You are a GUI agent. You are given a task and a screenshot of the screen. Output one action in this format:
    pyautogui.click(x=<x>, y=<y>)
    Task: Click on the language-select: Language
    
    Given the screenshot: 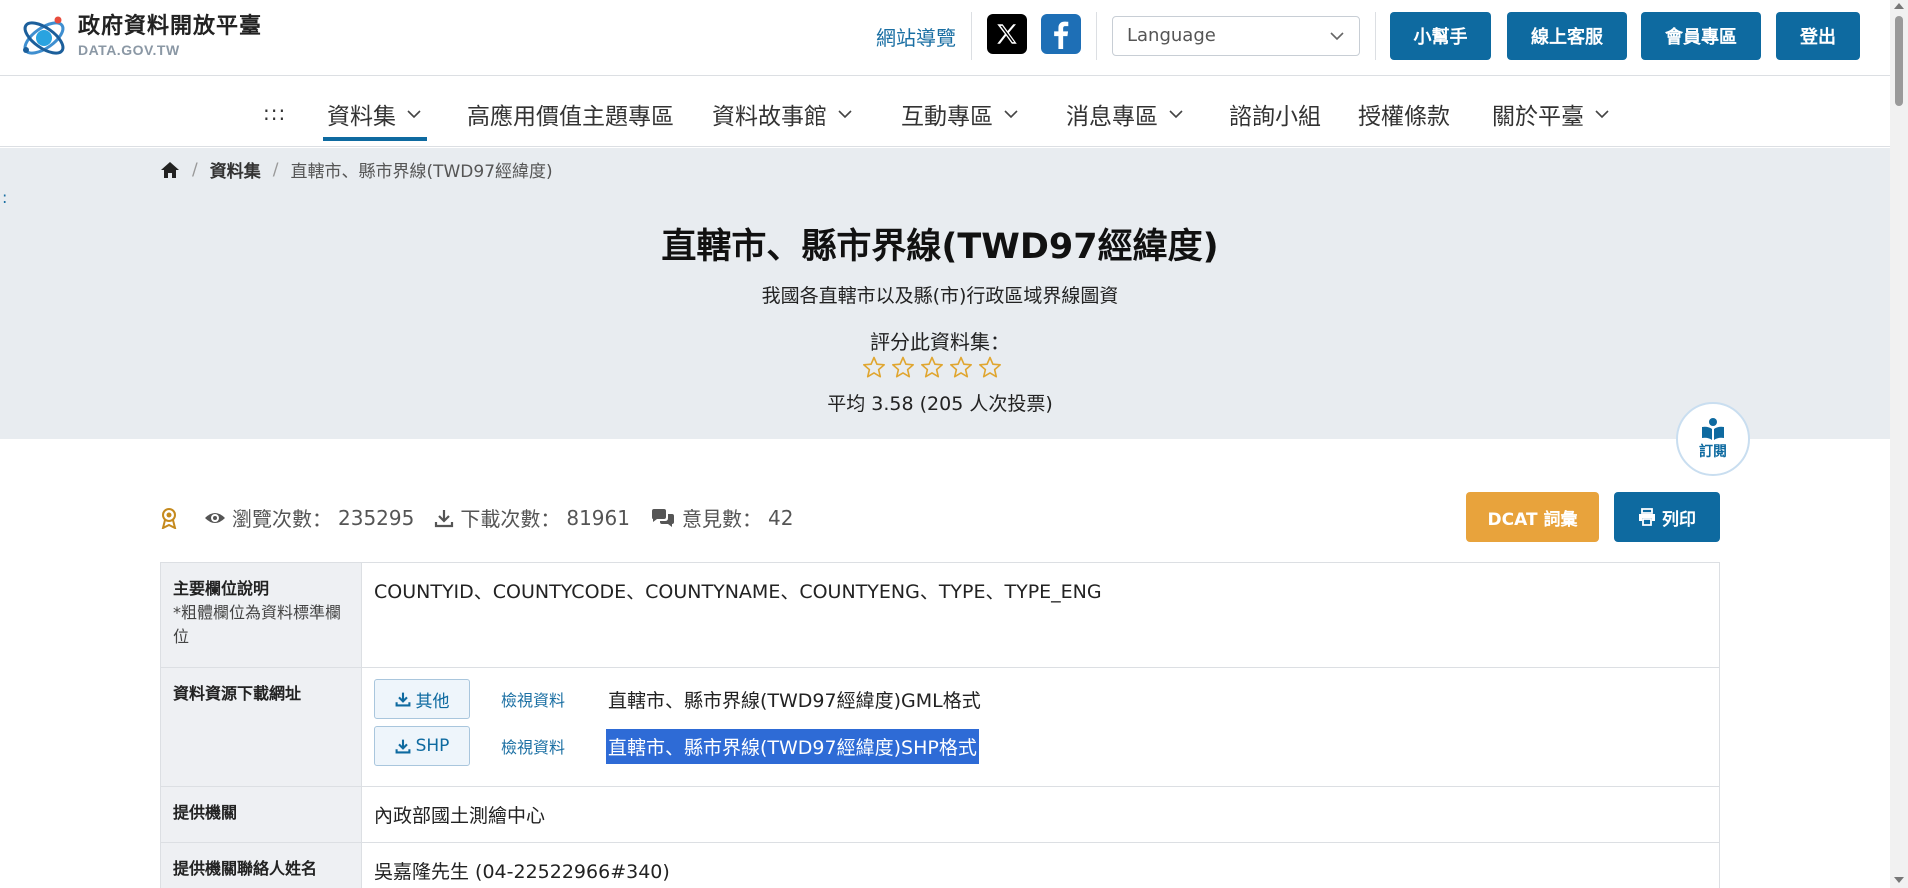 What is the action you would take?
    pyautogui.click(x=1236, y=36)
    